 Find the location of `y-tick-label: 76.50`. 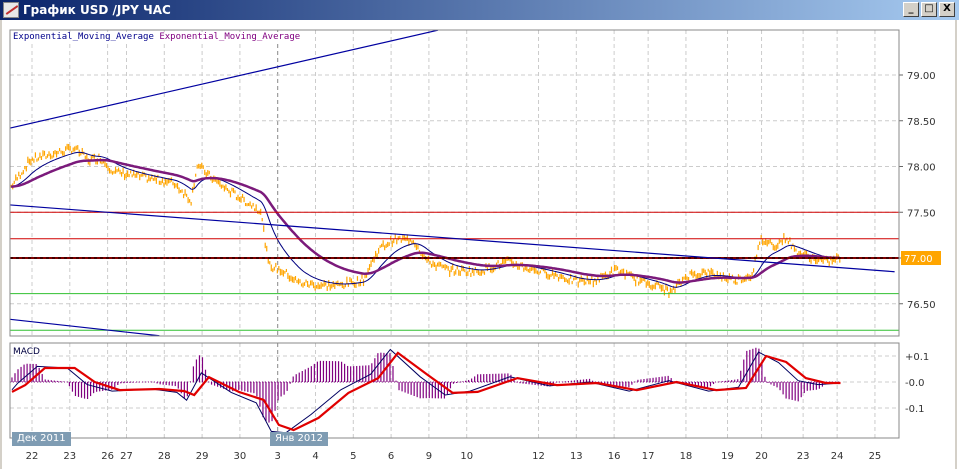

y-tick-label: 76.50 is located at coordinates (921, 305).